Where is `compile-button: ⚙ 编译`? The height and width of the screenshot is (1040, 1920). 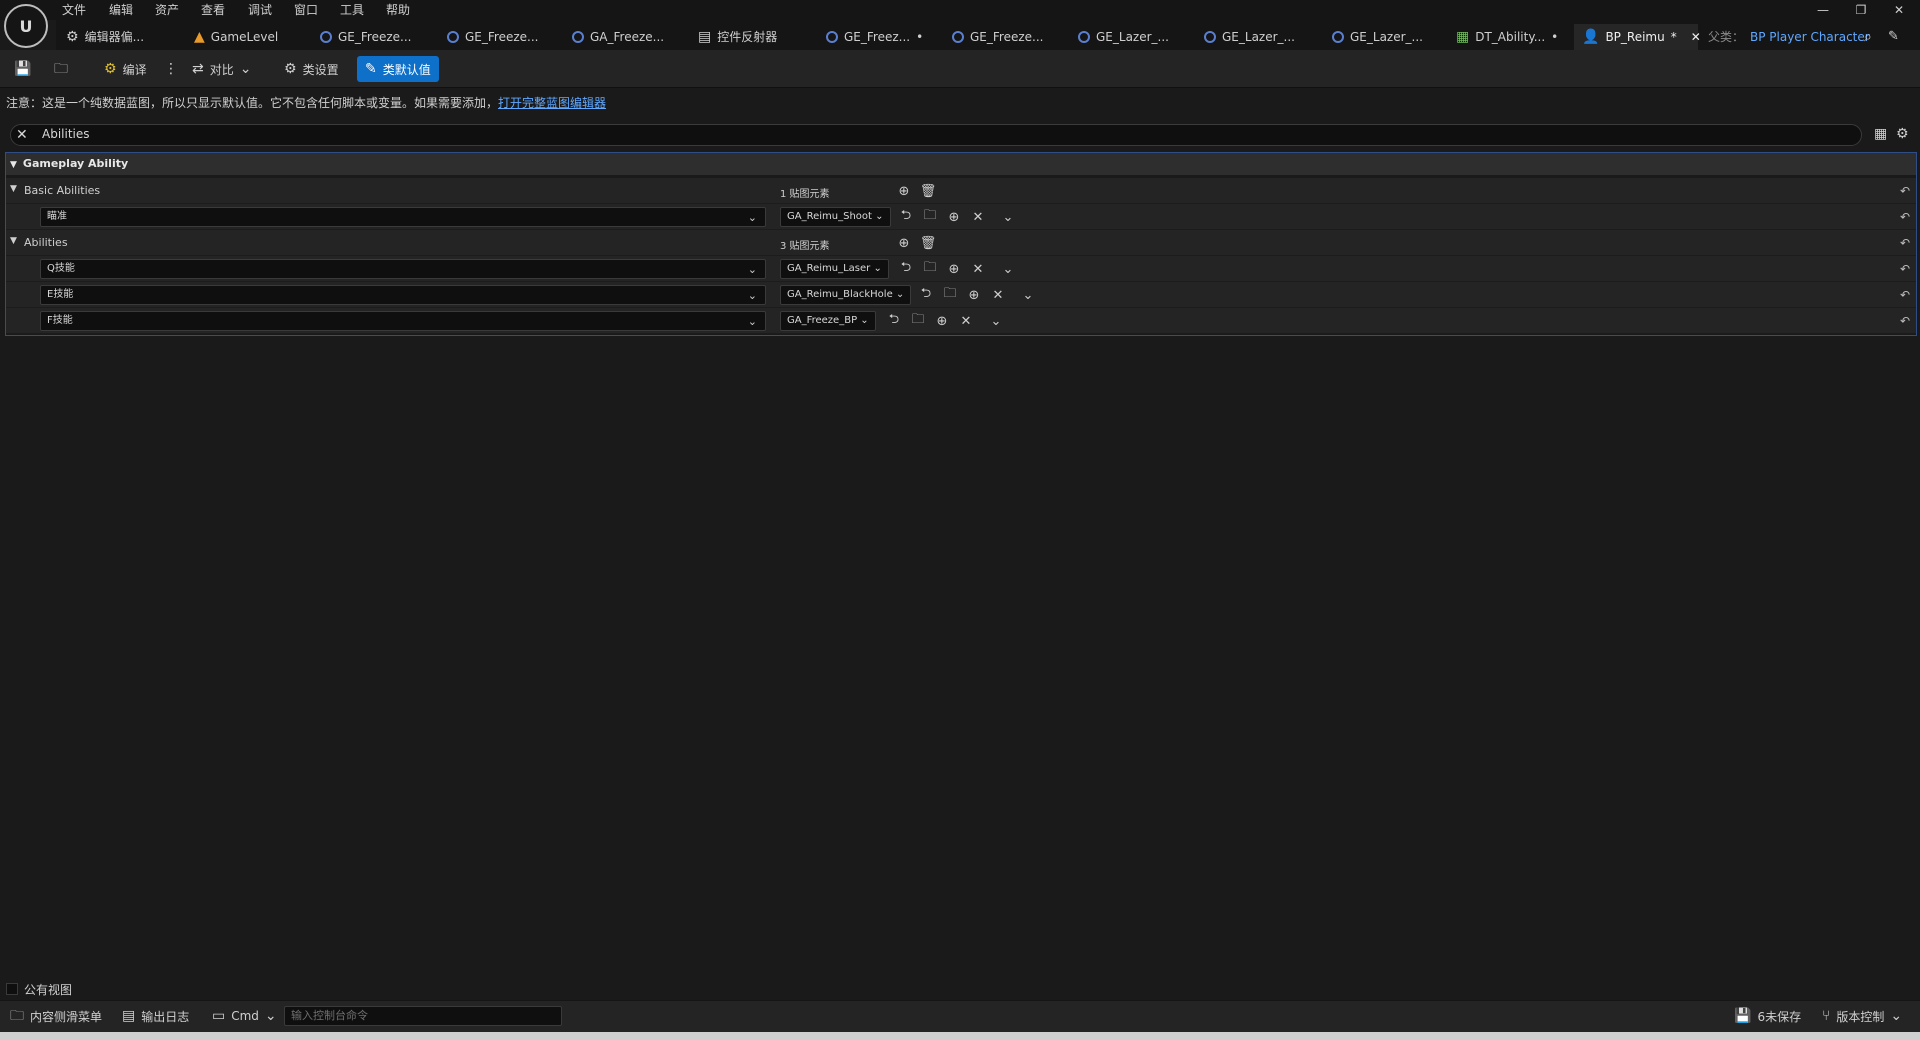 compile-button: ⚙ 编译 is located at coordinates (125, 69).